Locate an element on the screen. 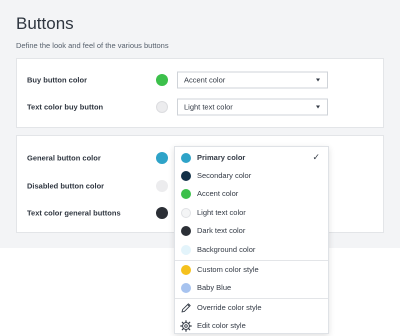 The width and height of the screenshot is (400, 336). dropdown-item-label: Edit color style is located at coordinates (221, 325).